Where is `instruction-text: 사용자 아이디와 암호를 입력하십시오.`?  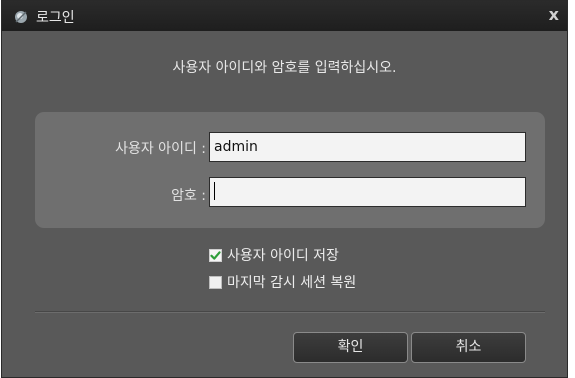
instruction-text: 사용자 아이디와 암호를 입력하십시오. is located at coordinates (284, 68).